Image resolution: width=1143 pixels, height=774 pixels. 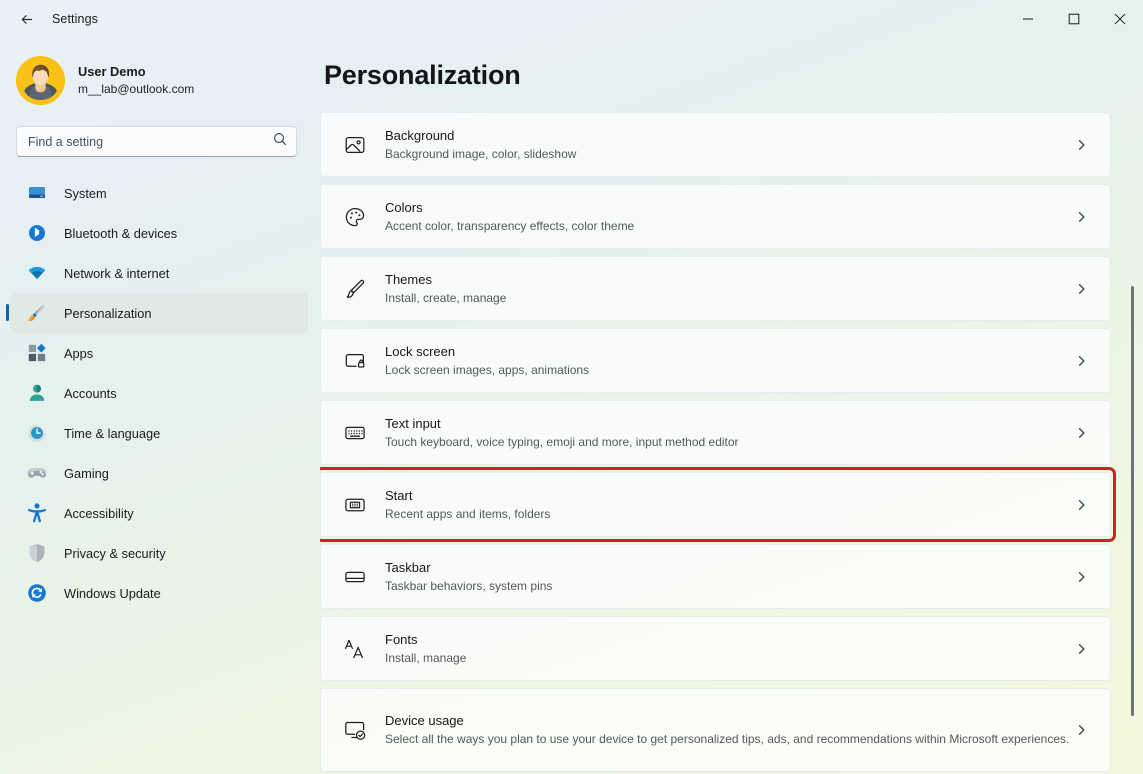 I want to click on card-title: Fonts, so click(x=401, y=639).